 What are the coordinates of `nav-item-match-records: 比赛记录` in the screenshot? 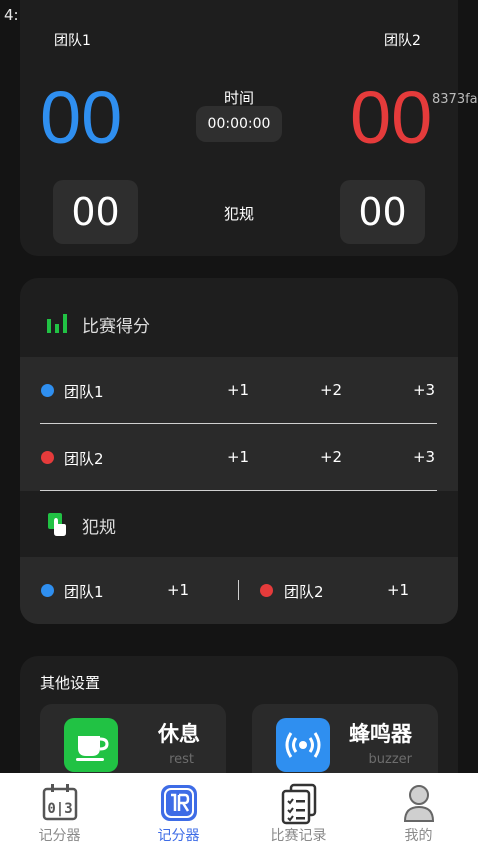 It's located at (298, 811).